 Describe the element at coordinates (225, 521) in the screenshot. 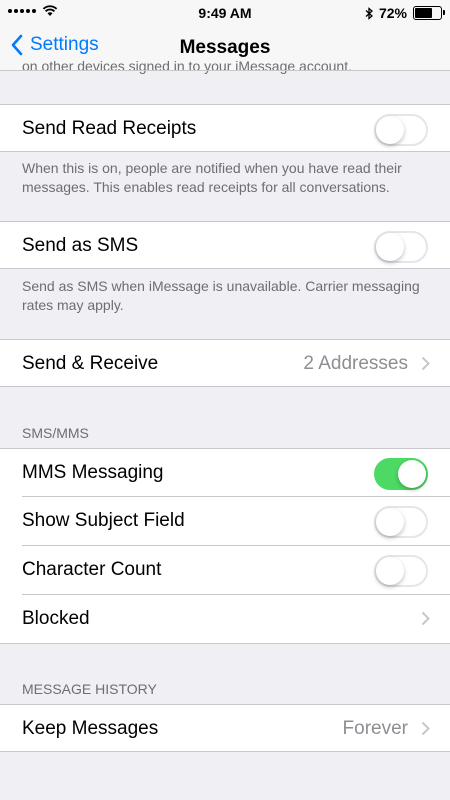

I see `row-show-subject-field: Show Subject Field` at that location.